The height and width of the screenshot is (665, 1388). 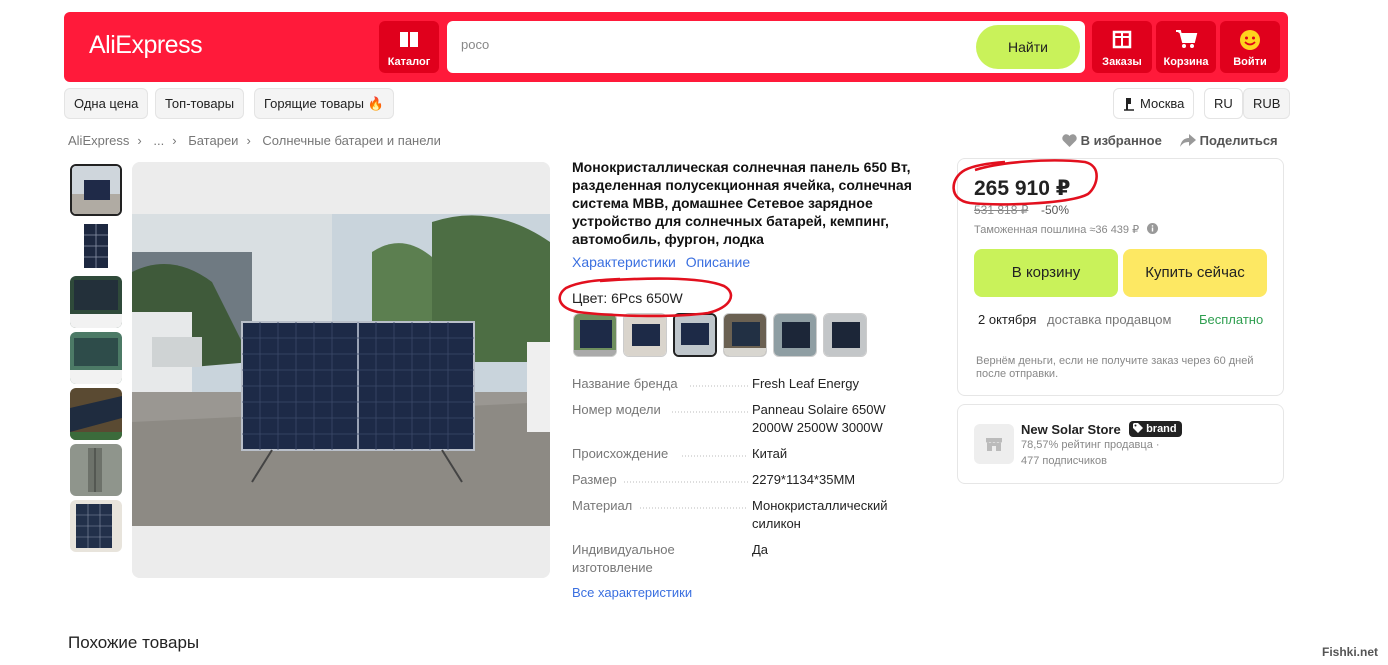 What do you see at coordinates (1022, 188) in the screenshot?
I see `current-price: 265 910 ₽` at bounding box center [1022, 188].